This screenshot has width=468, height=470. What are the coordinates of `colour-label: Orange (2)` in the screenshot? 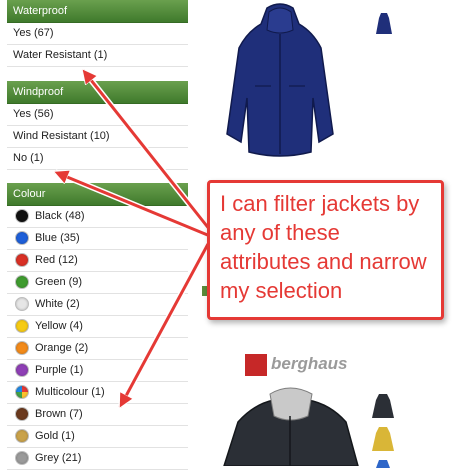 It's located at (62, 348).